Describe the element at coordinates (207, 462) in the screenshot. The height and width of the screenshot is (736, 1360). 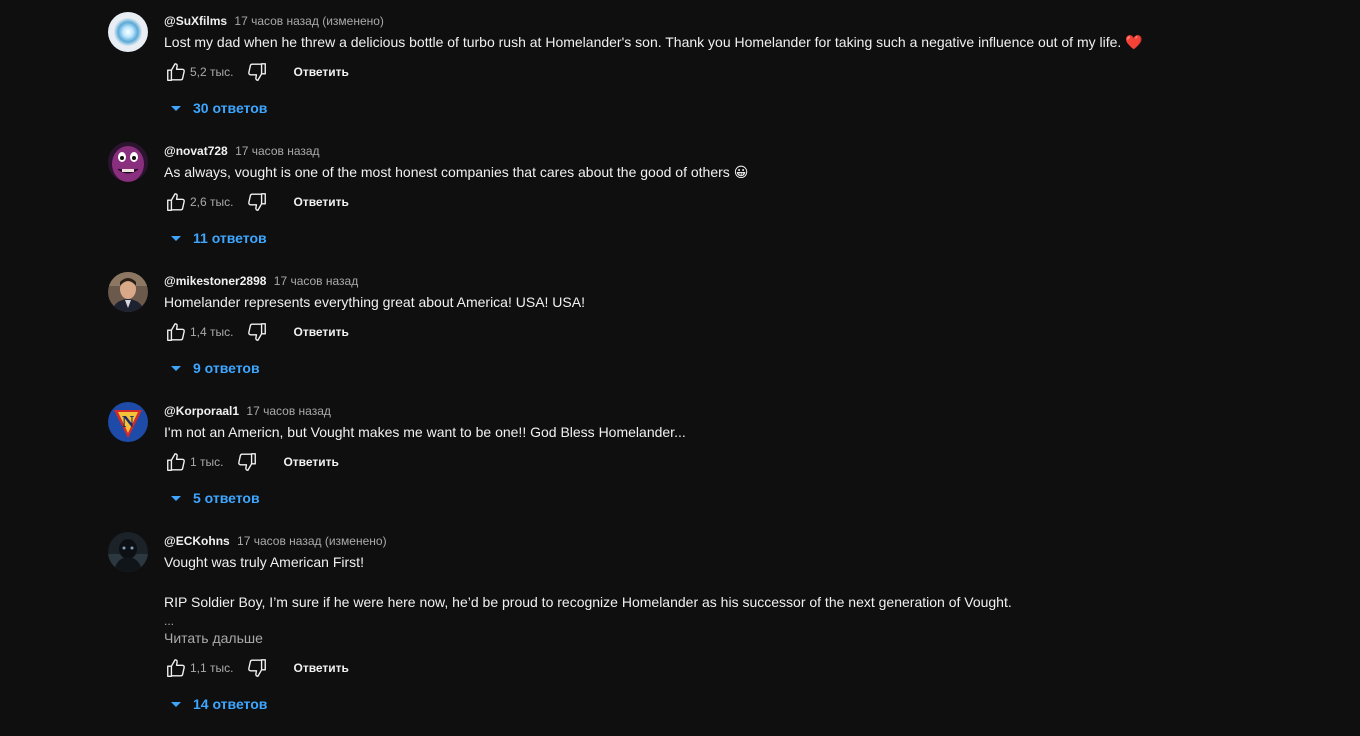
I see `like-count: 1 тыс.` at that location.